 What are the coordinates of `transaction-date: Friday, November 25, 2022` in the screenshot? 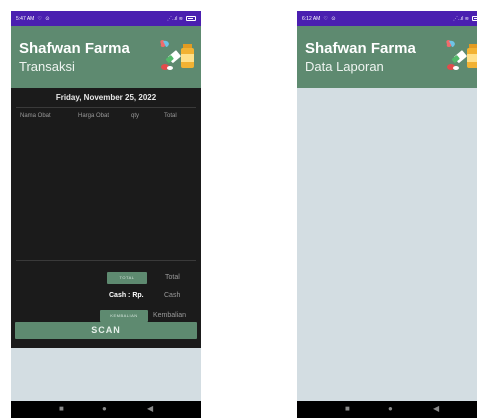 It's located at (106, 97).